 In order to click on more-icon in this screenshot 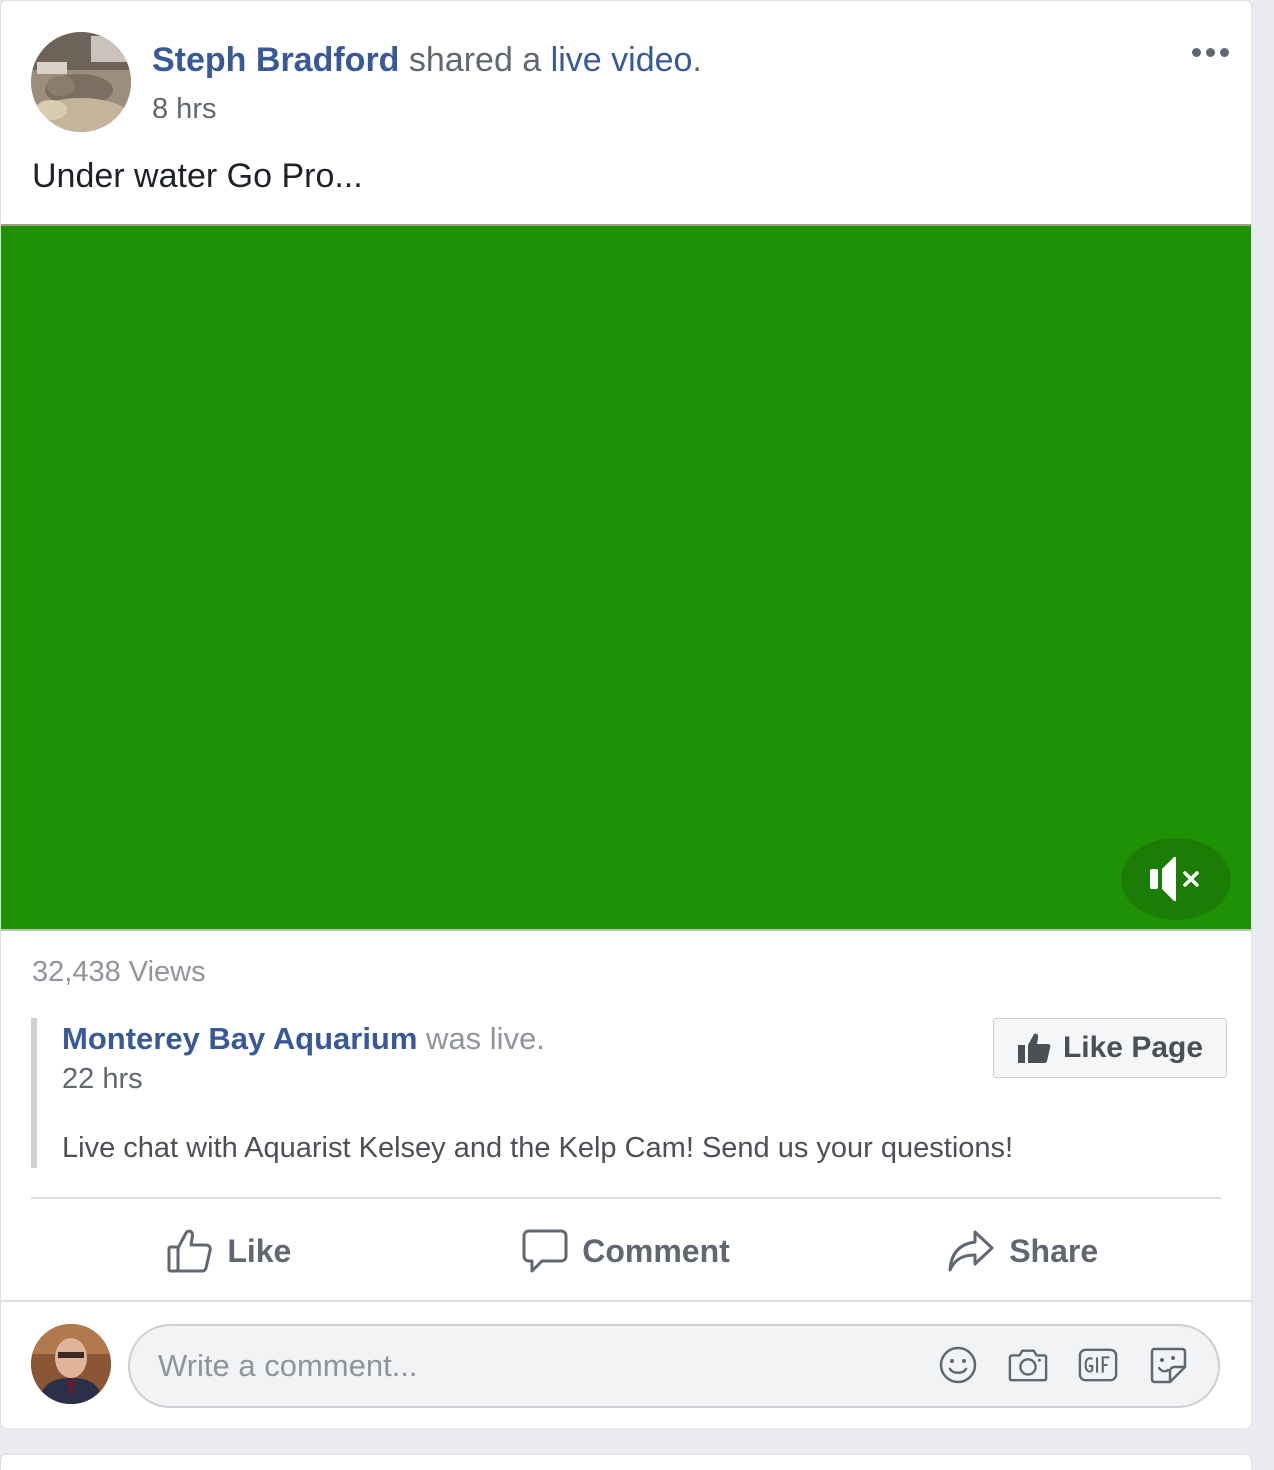, I will do `click(1196, 52)`.